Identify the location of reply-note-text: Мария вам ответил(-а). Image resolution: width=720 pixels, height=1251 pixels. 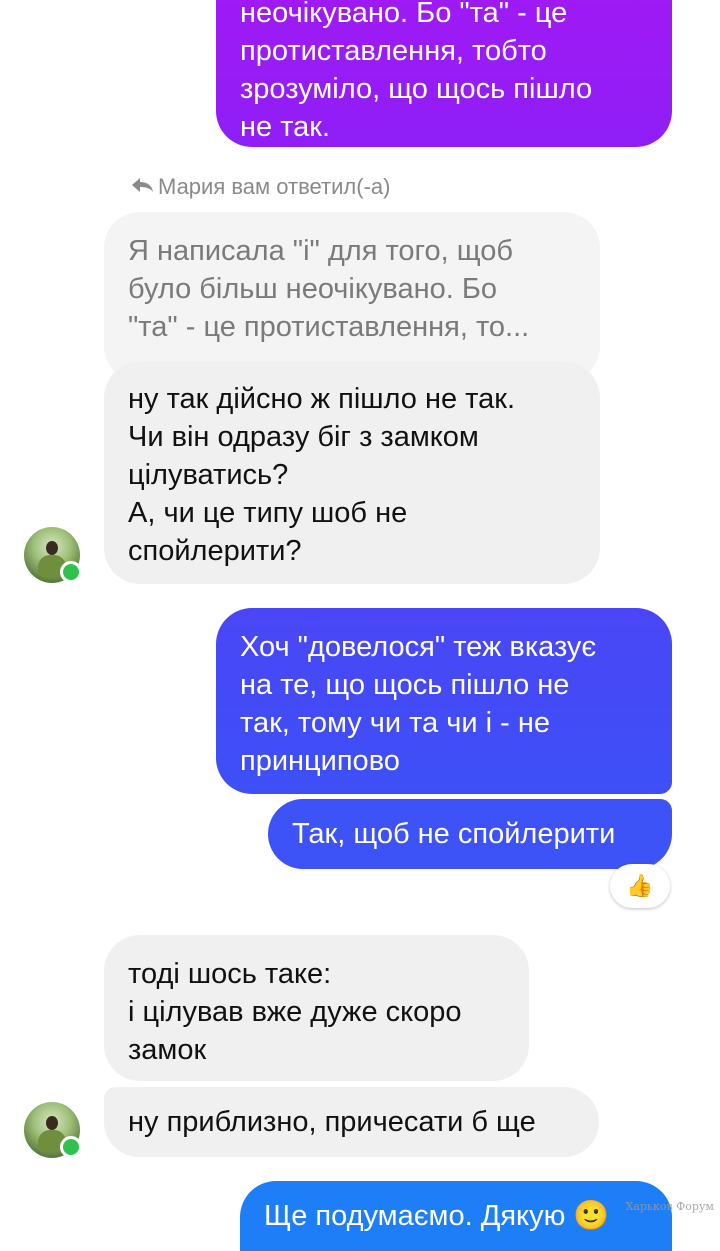
(274, 186).